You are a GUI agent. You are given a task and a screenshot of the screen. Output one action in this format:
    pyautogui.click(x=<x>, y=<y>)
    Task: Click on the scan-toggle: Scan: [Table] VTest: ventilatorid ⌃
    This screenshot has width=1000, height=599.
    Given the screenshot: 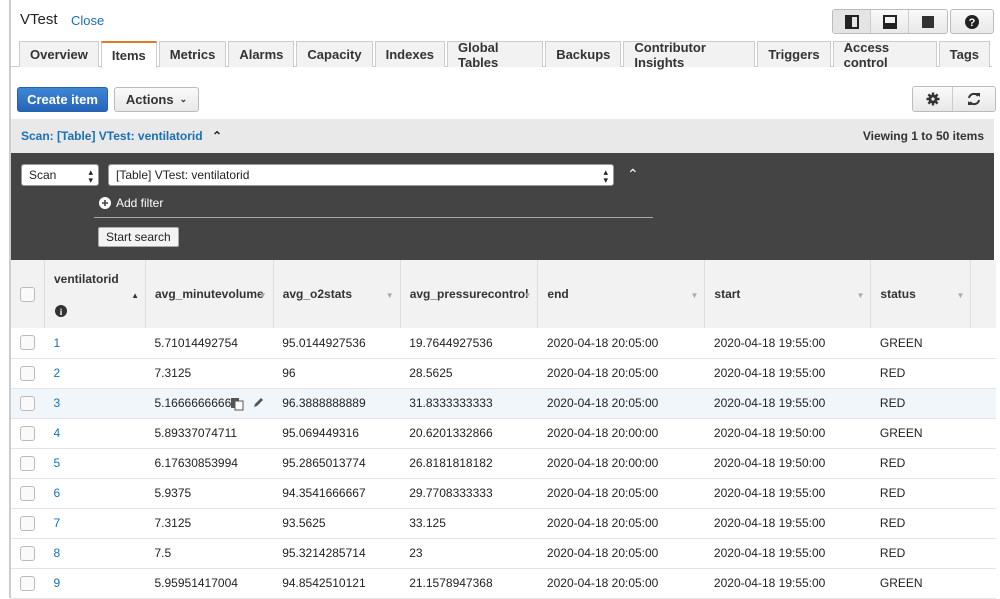 What is the action you would take?
    pyautogui.click(x=121, y=136)
    